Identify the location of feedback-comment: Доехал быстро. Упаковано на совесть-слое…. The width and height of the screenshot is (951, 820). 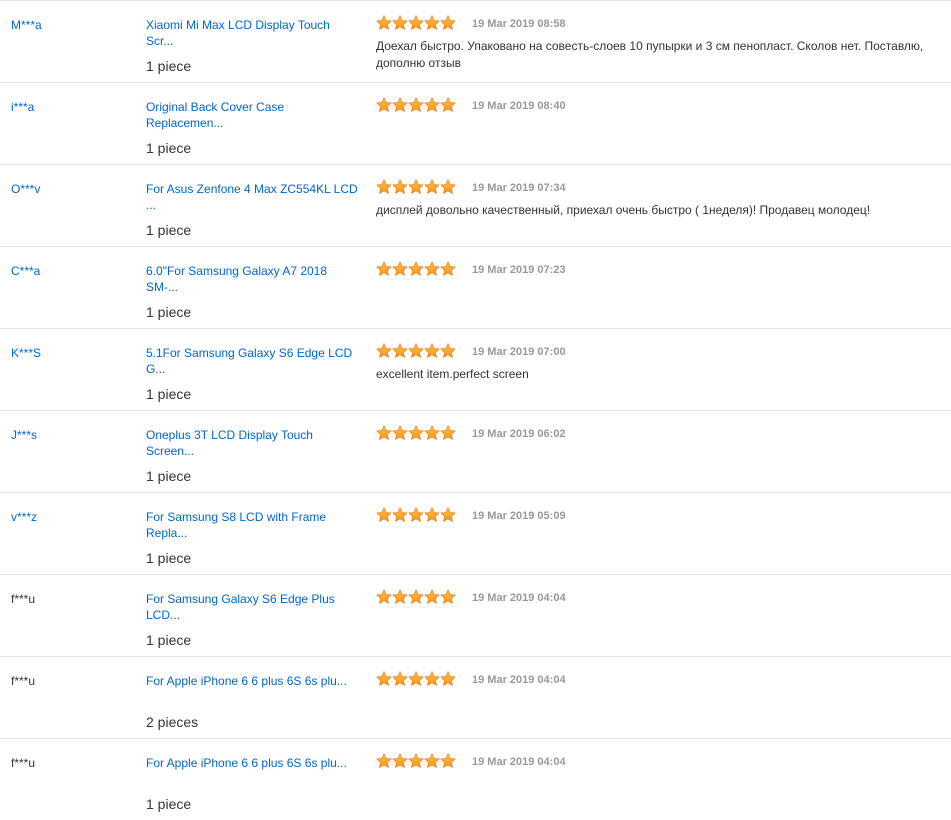
(650, 54).